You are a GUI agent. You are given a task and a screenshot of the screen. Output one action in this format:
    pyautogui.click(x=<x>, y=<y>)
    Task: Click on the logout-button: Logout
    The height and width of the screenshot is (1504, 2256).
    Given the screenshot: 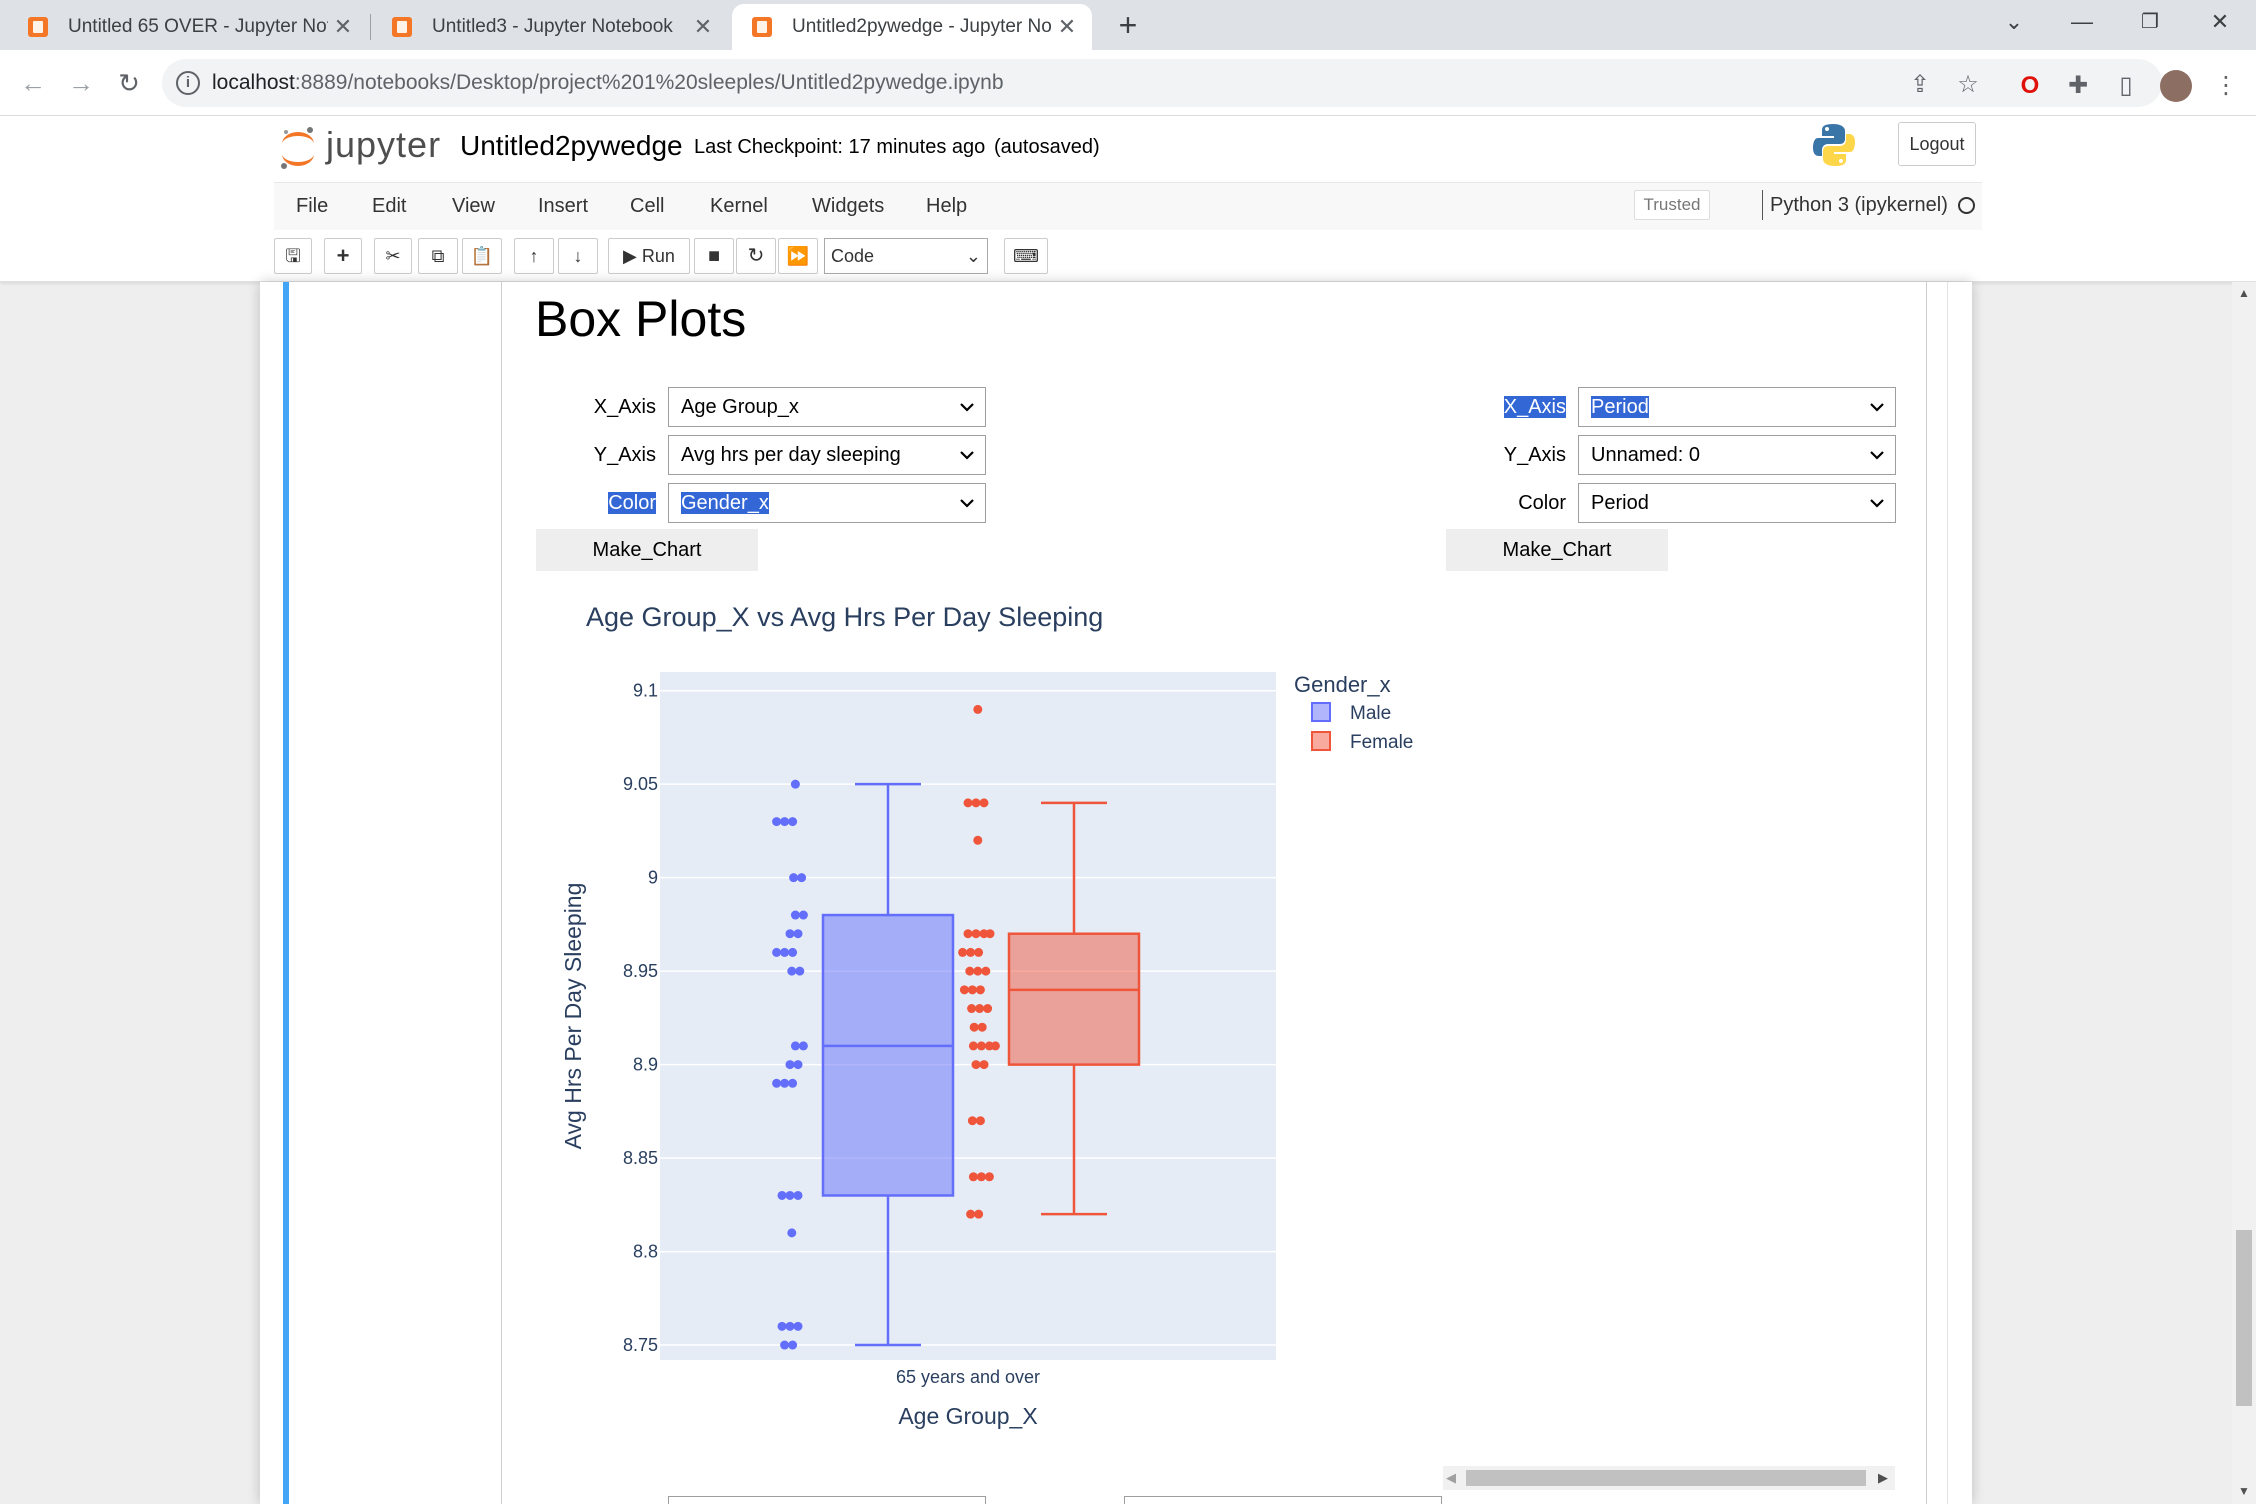 What is the action you would take?
    pyautogui.click(x=1937, y=144)
    